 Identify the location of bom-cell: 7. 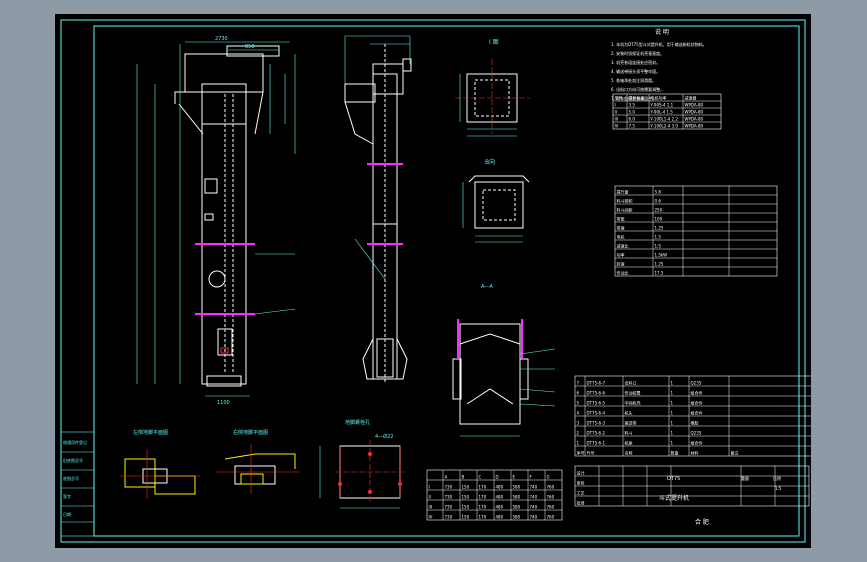
(578, 383).